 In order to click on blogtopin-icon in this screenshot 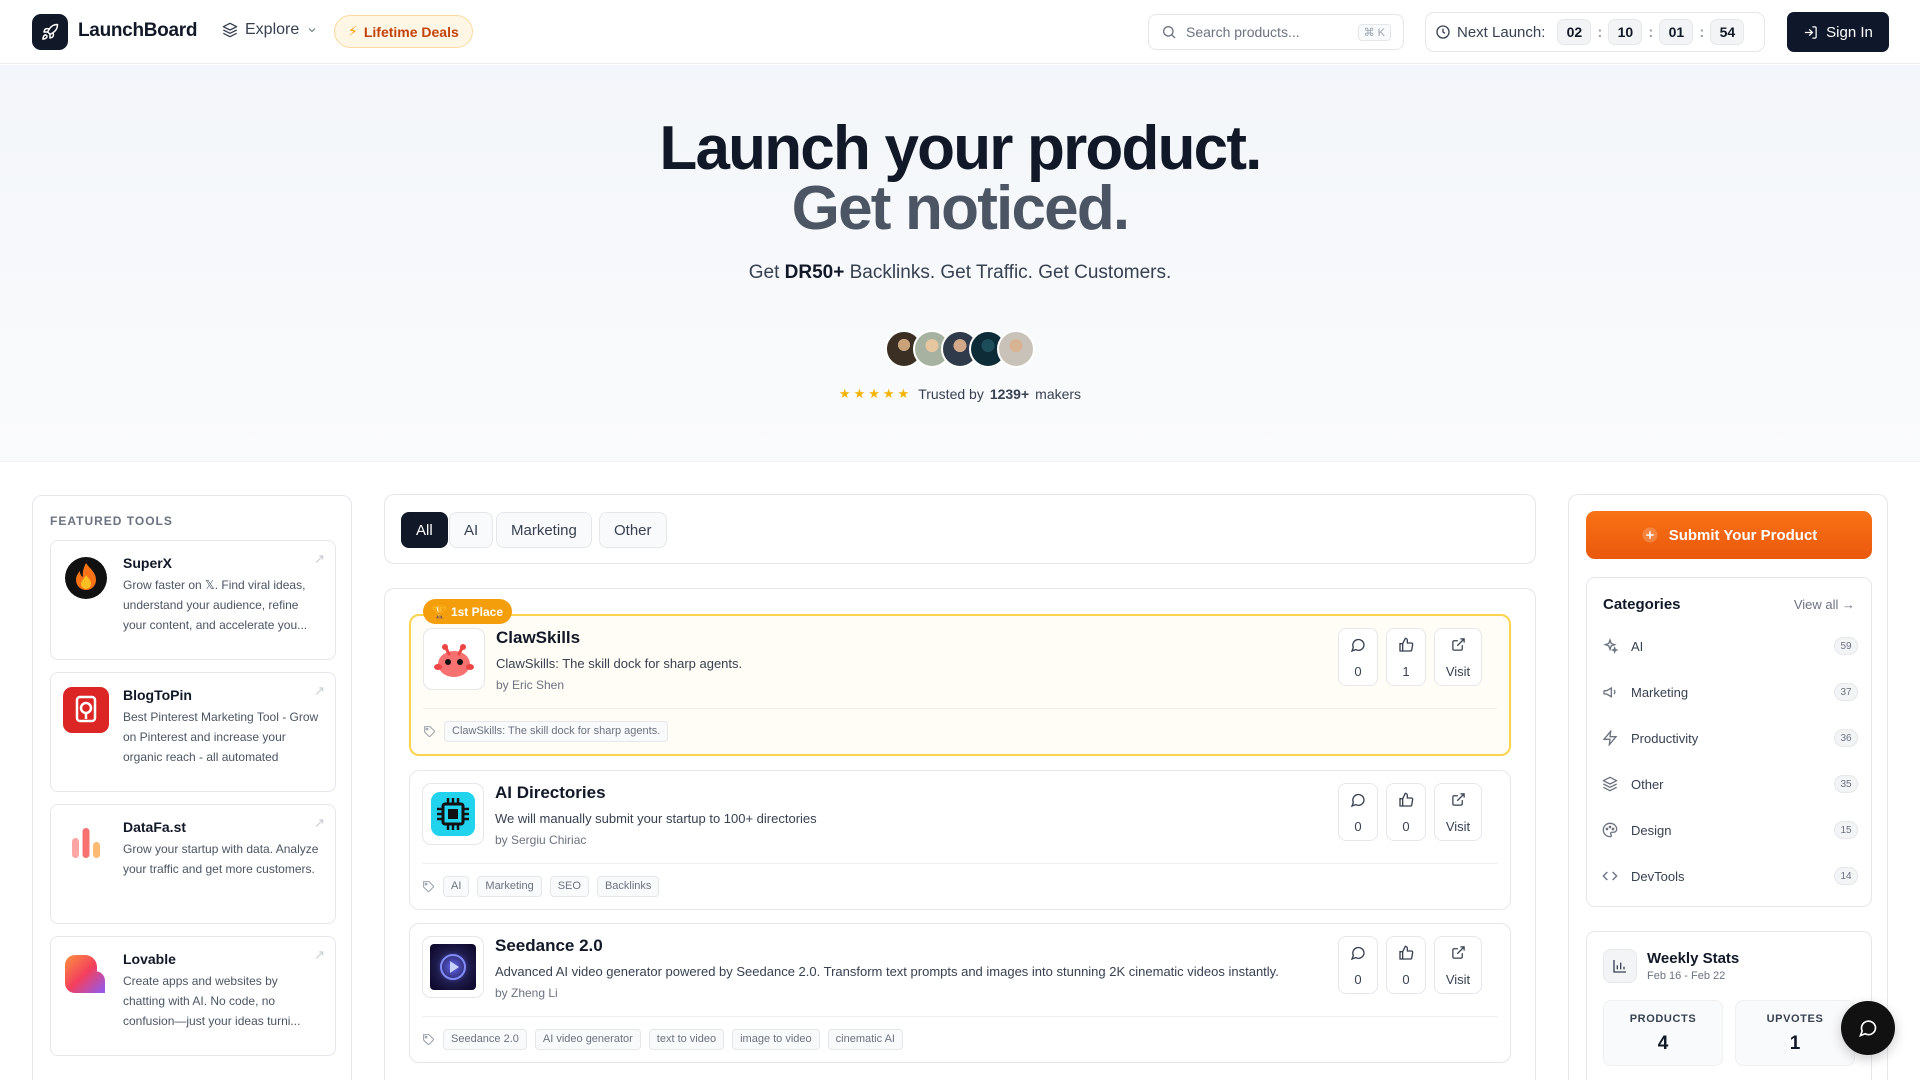, I will do `click(86, 710)`.